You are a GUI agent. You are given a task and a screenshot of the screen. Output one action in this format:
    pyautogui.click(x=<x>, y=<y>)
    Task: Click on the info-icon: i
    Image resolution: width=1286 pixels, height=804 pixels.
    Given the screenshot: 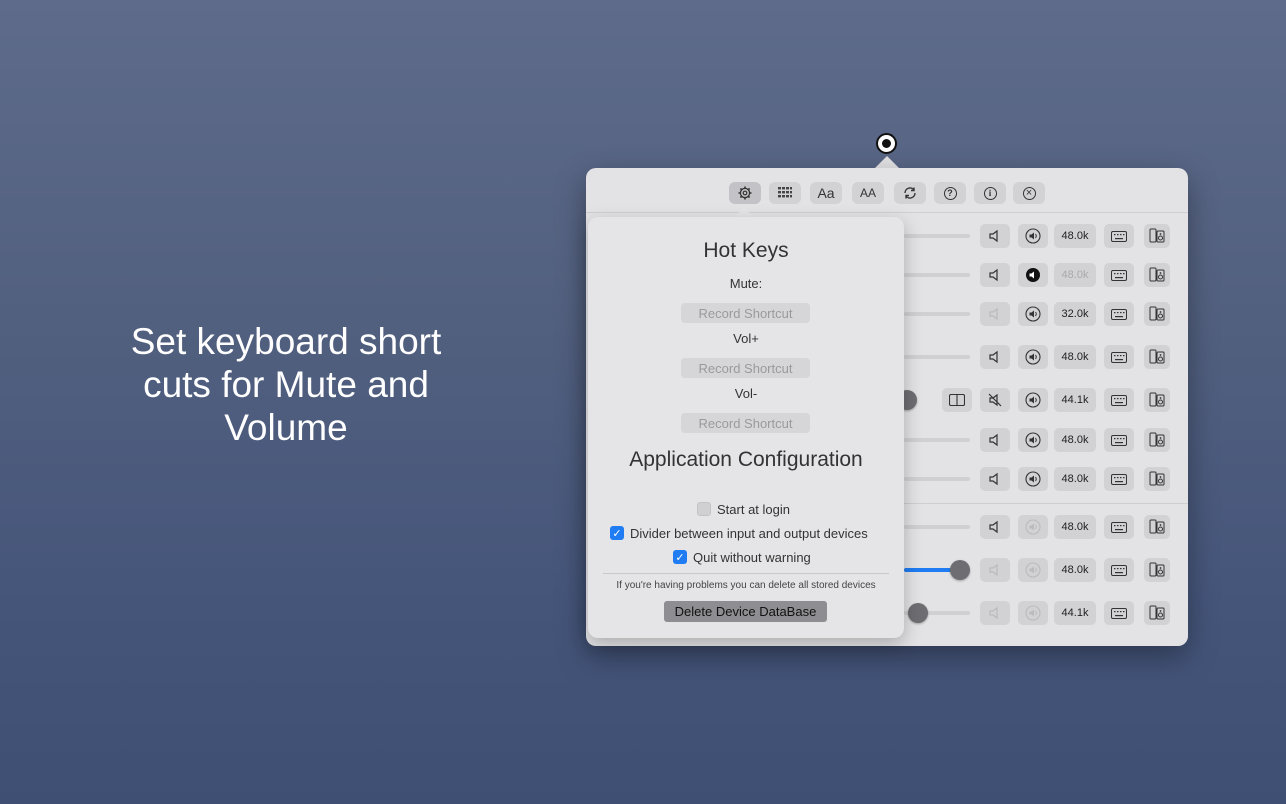 What is the action you would take?
    pyautogui.click(x=990, y=193)
    